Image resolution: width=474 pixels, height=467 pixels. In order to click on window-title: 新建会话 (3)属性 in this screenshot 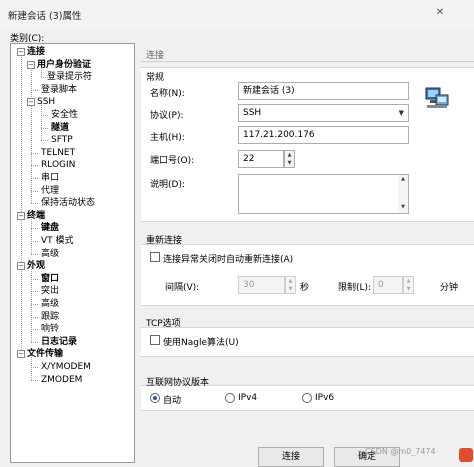, I will do `click(45, 16)`.